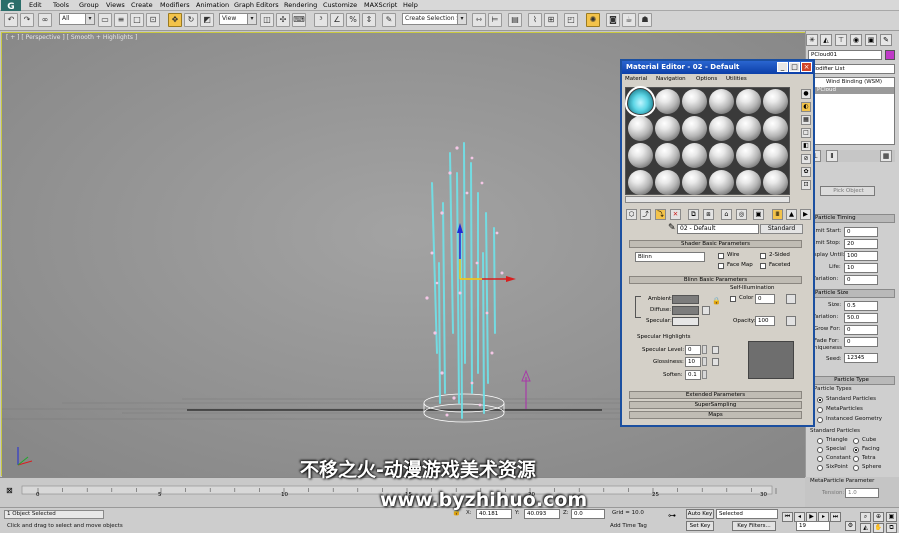 The width and height of the screenshot is (899, 533). Describe the element at coordinates (551, 20) in the screenshot. I see `schematic-view-icon: ⊞` at that location.